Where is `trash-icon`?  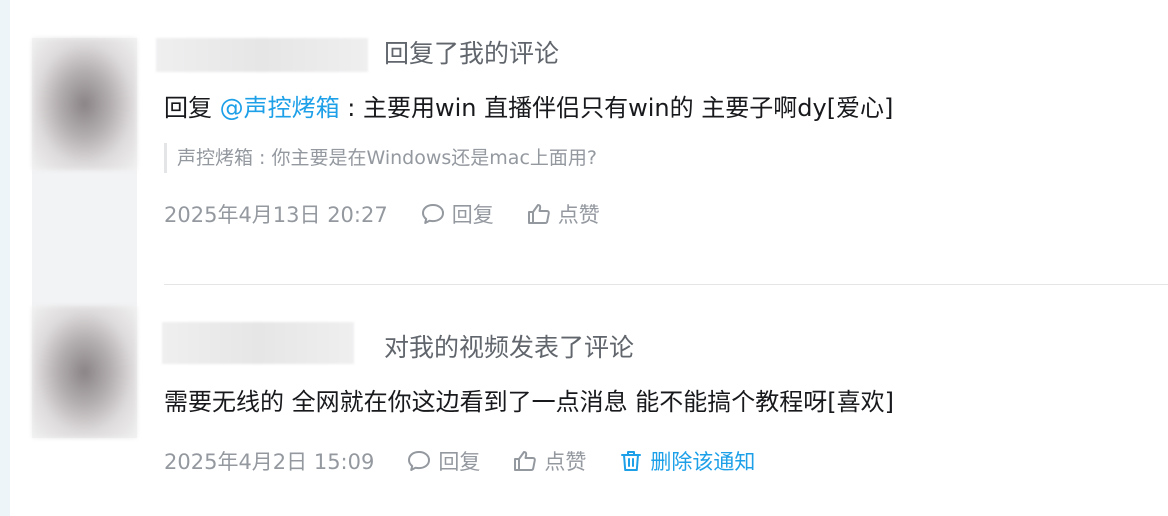
trash-icon is located at coordinates (631, 461).